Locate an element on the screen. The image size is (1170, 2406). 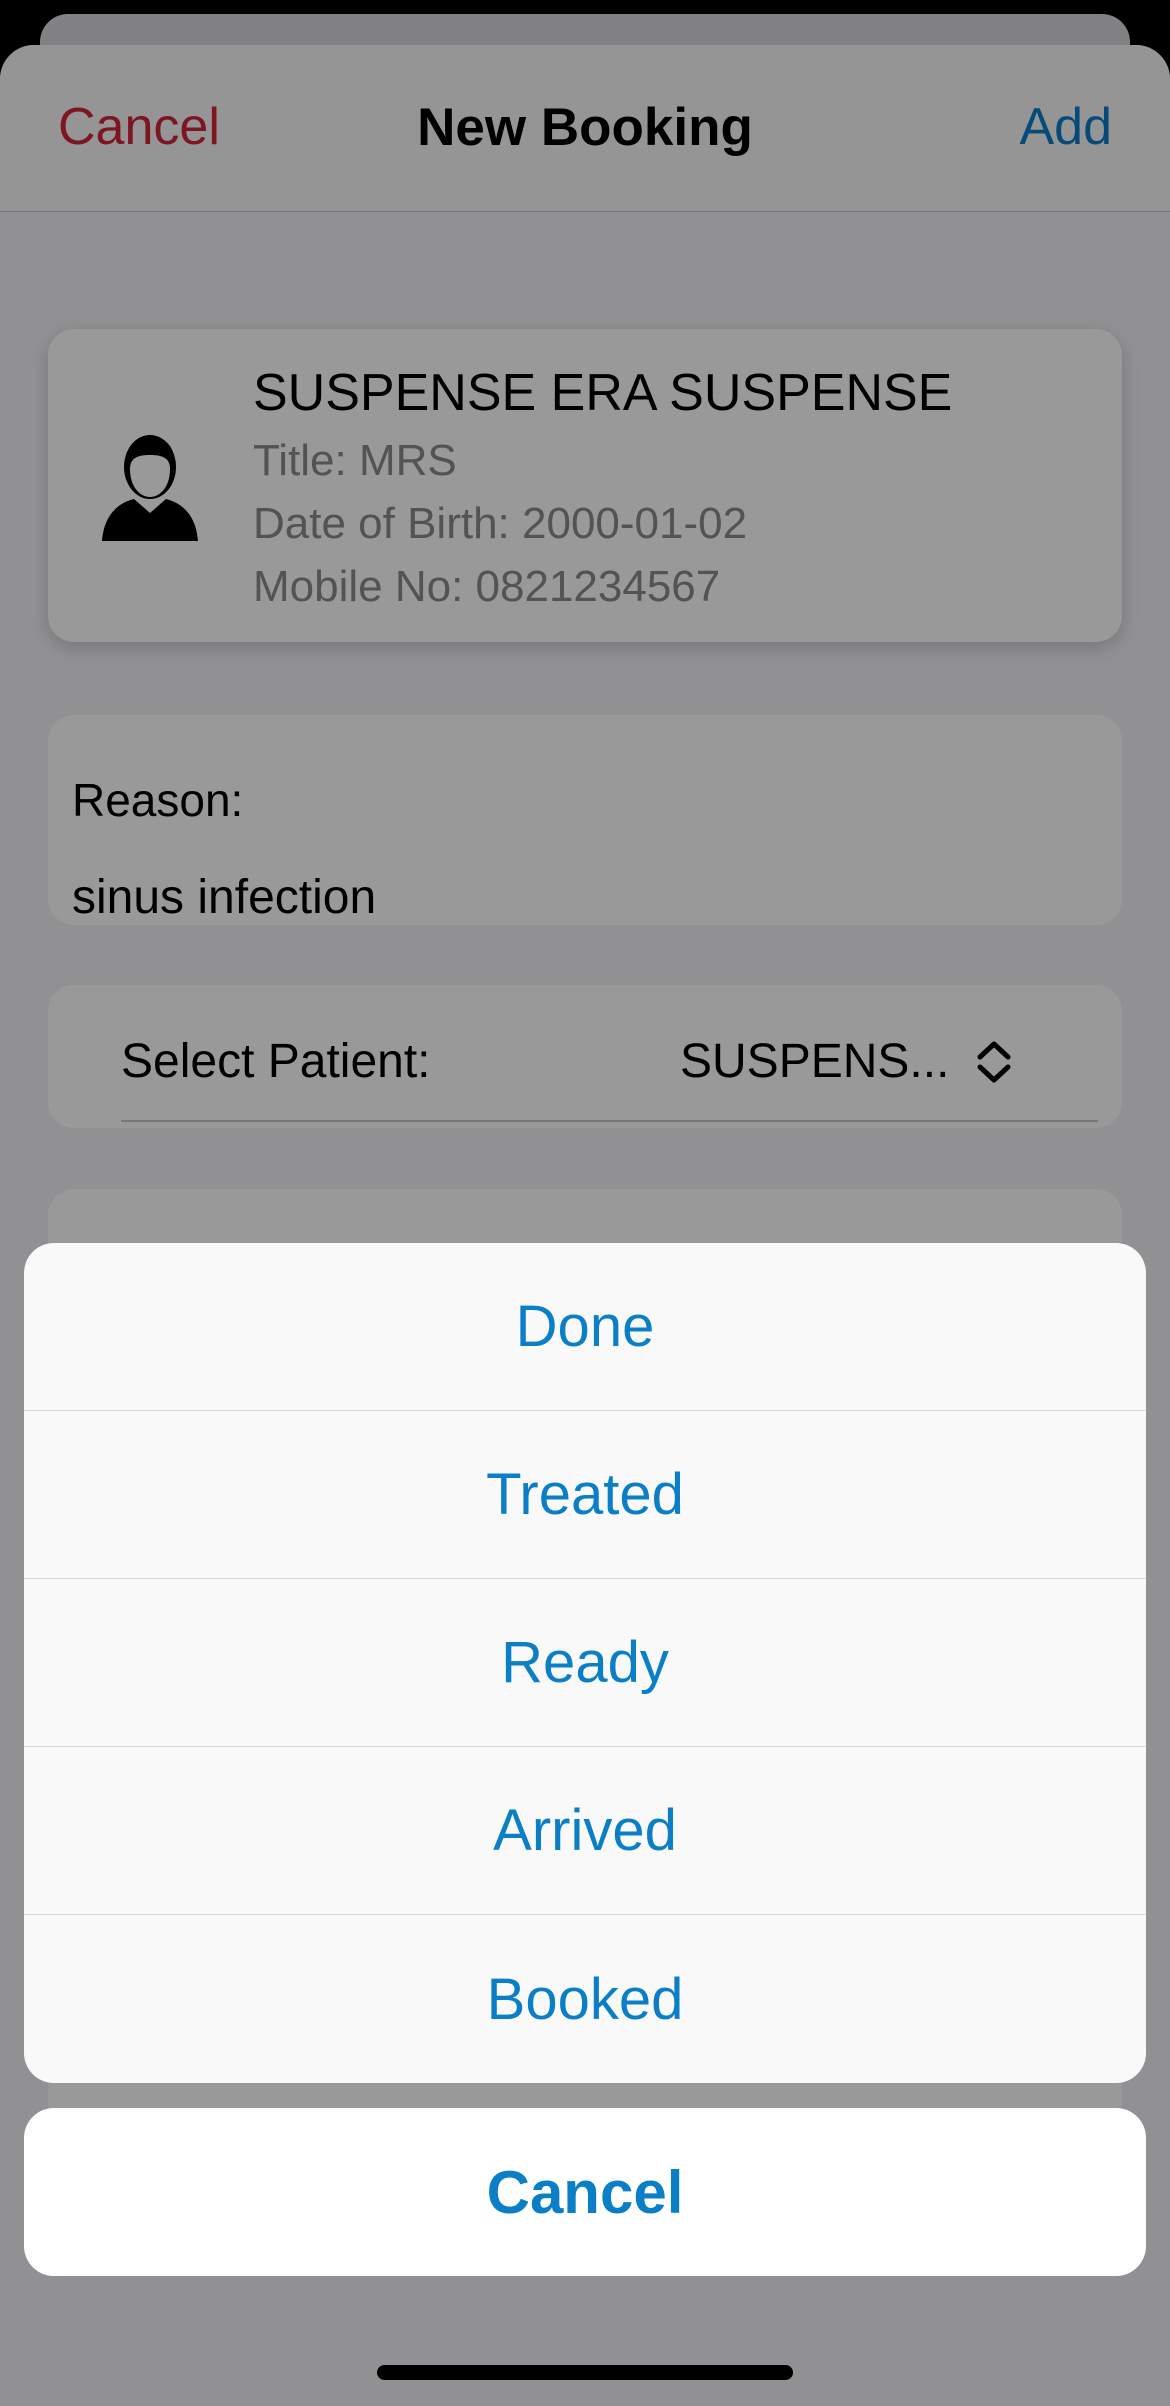
action-arrived: Arrived is located at coordinates (585, 1831).